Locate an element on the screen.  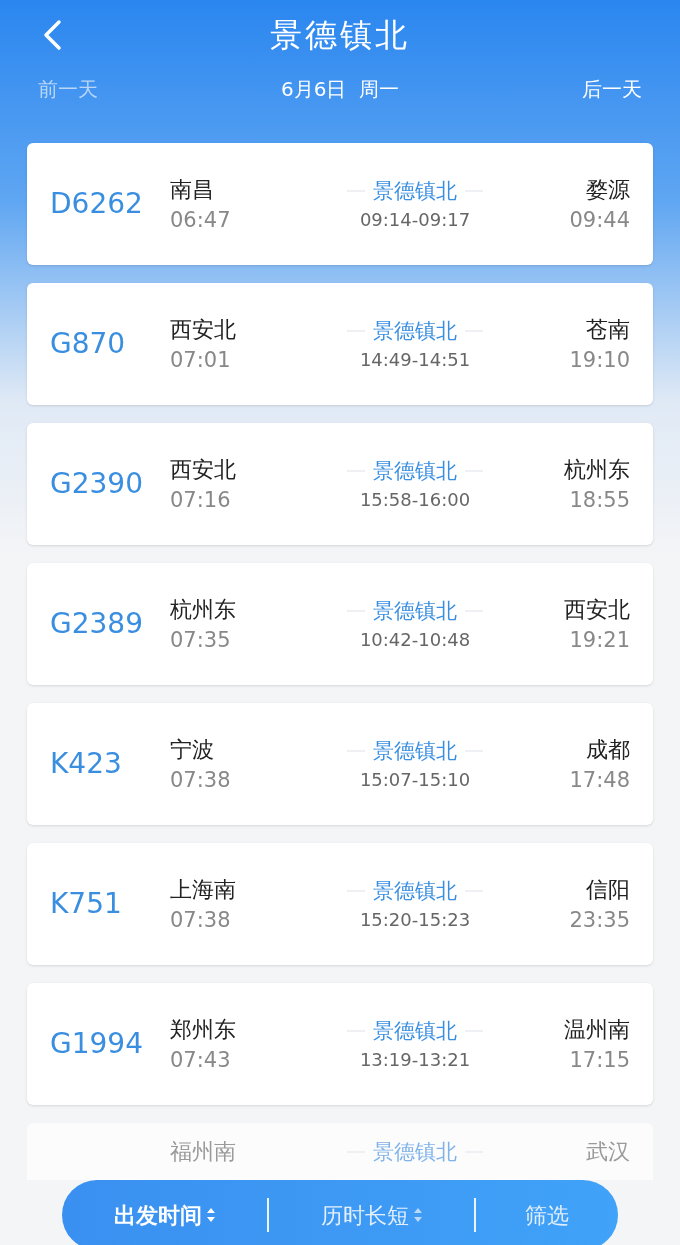
date-label: 6月6日 周一 is located at coordinates (340, 89).